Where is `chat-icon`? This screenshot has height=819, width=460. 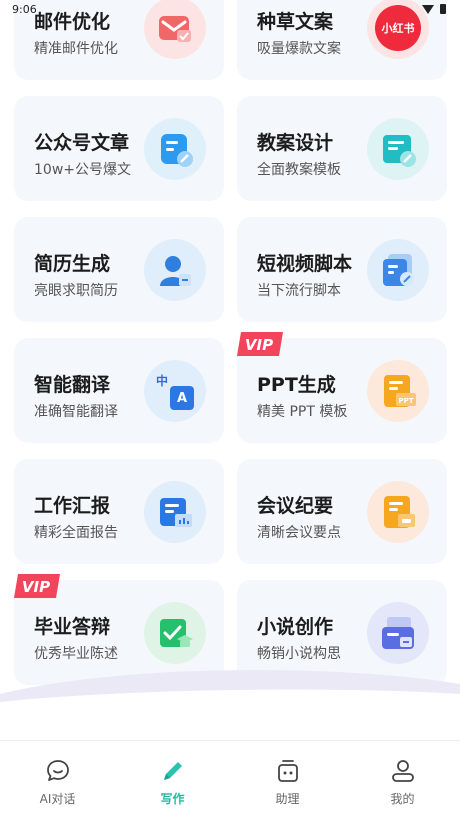 chat-icon is located at coordinates (58, 771).